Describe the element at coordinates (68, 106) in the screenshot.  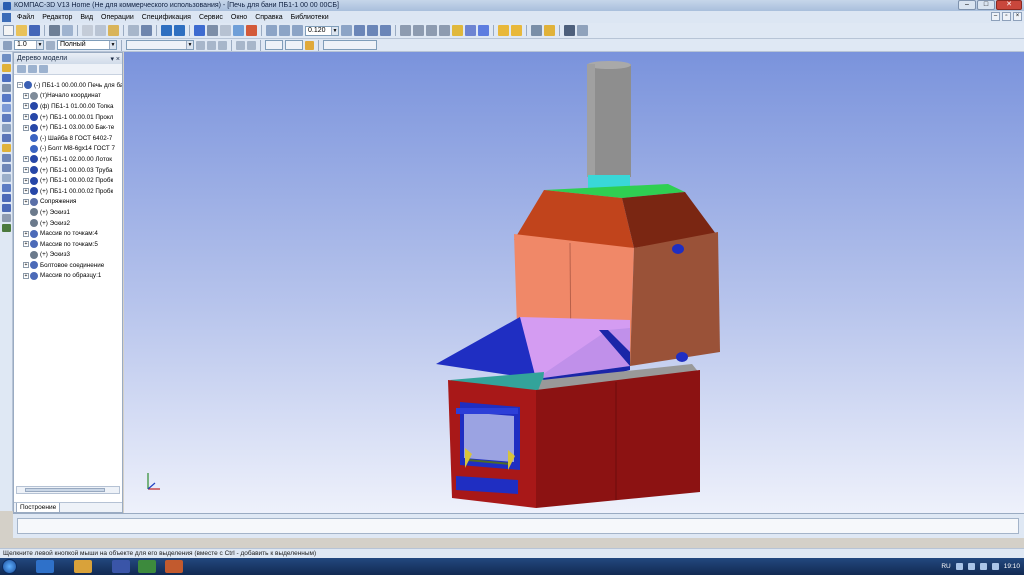
I see `tree-item: + (ф) ПБ1-1 01.00.00 Топка` at that location.